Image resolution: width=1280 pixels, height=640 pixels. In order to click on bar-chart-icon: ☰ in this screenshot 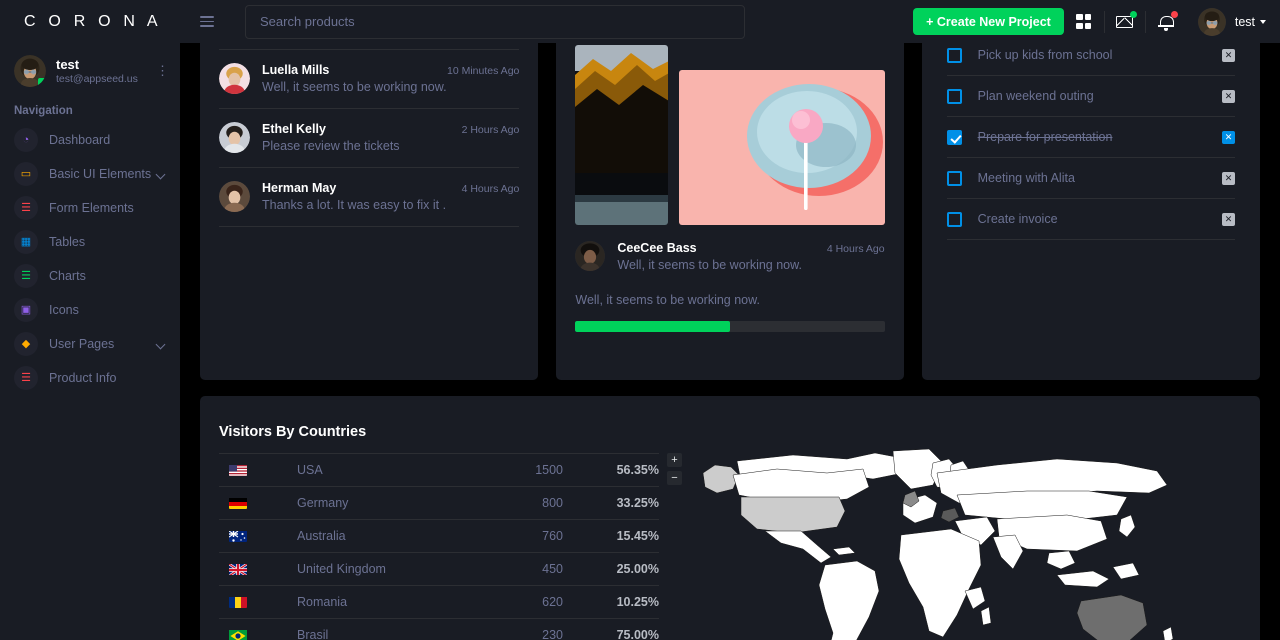, I will do `click(26, 276)`.